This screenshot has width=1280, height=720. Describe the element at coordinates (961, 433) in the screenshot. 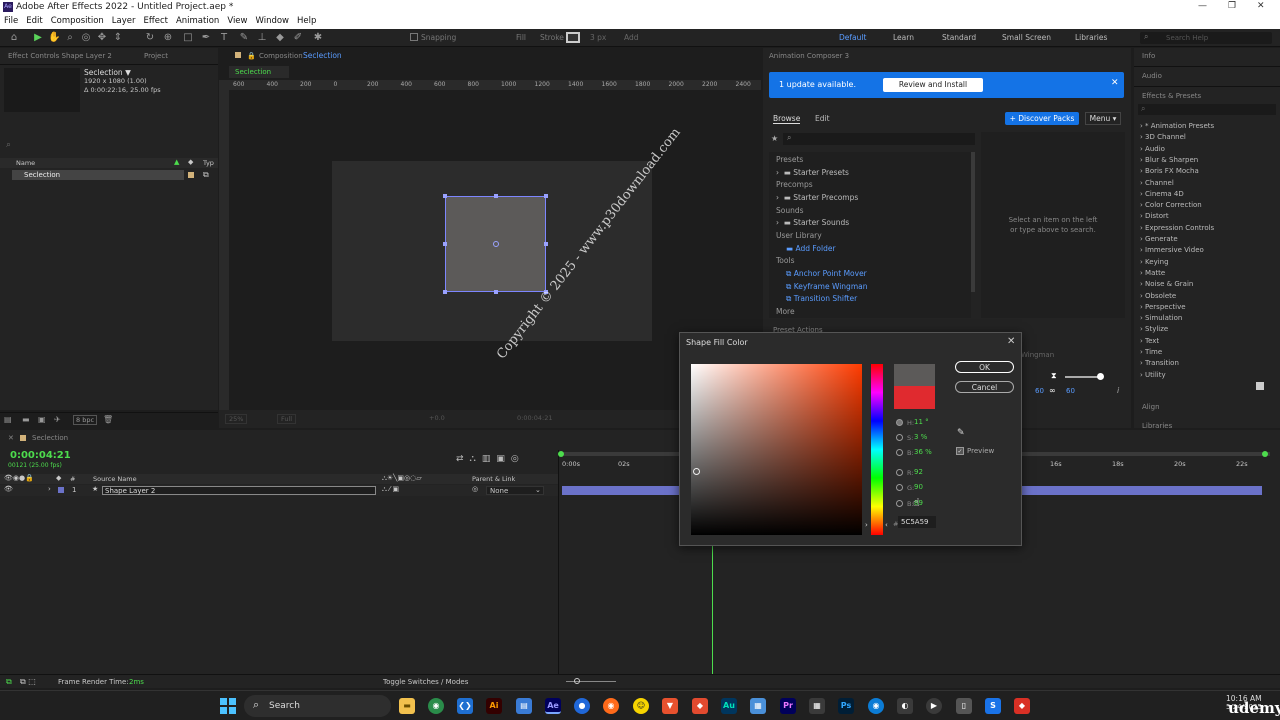

I see `eyedropper-icon: ✎` at that location.